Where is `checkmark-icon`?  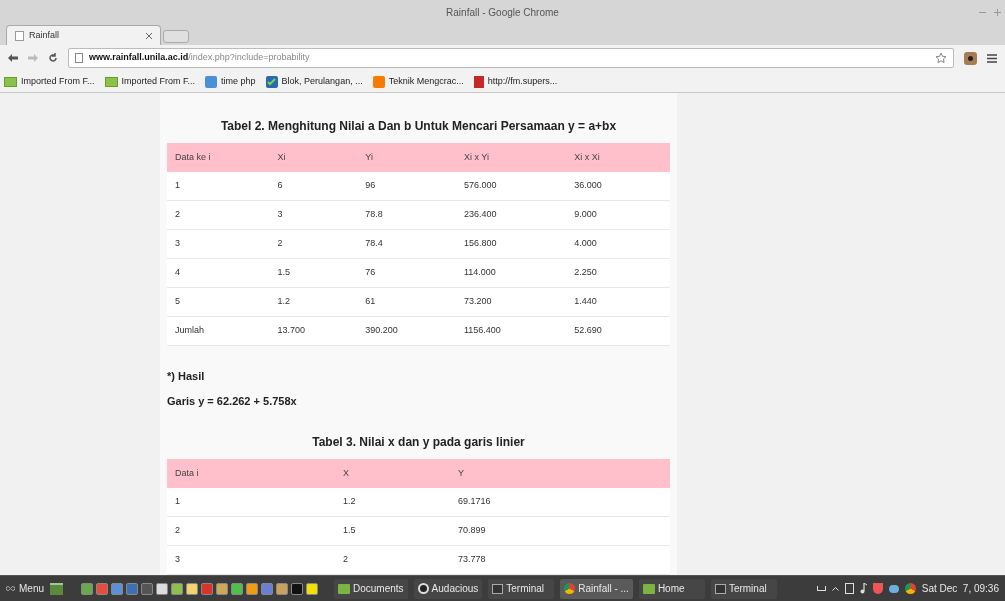 checkmark-icon is located at coordinates (271, 81).